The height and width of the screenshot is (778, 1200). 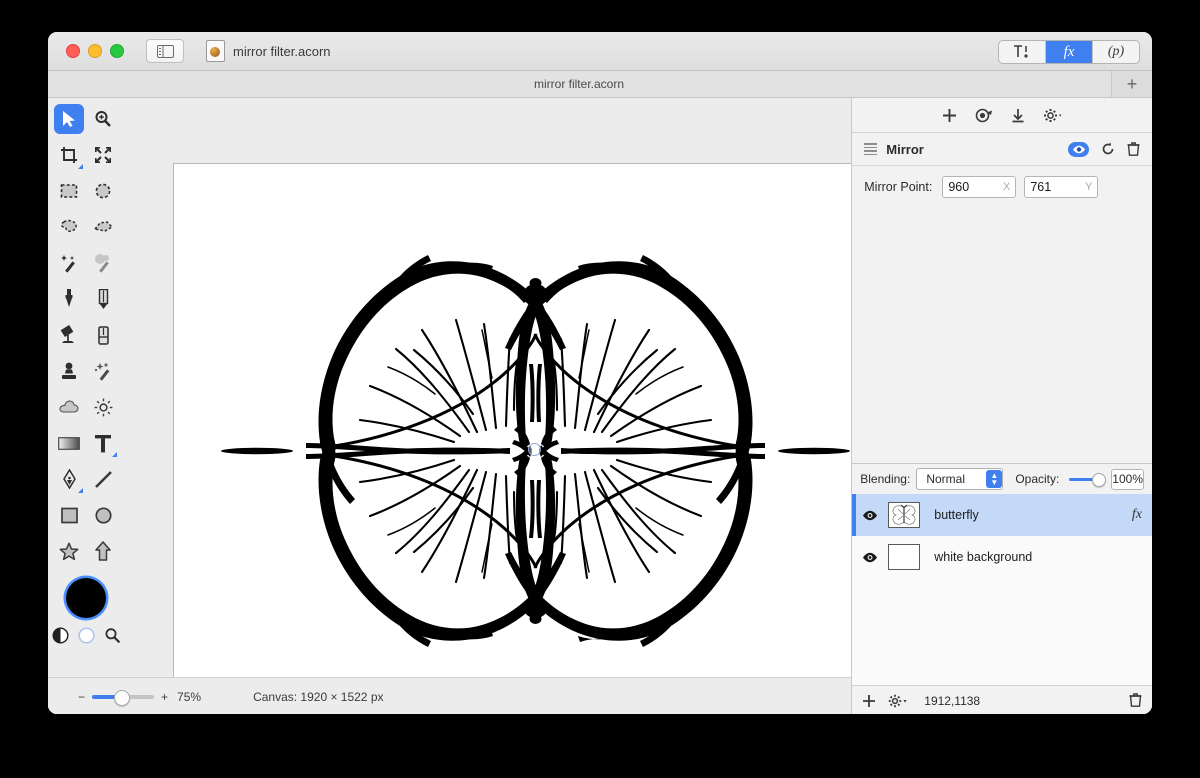 I want to click on crop-tool, so click(x=69, y=155).